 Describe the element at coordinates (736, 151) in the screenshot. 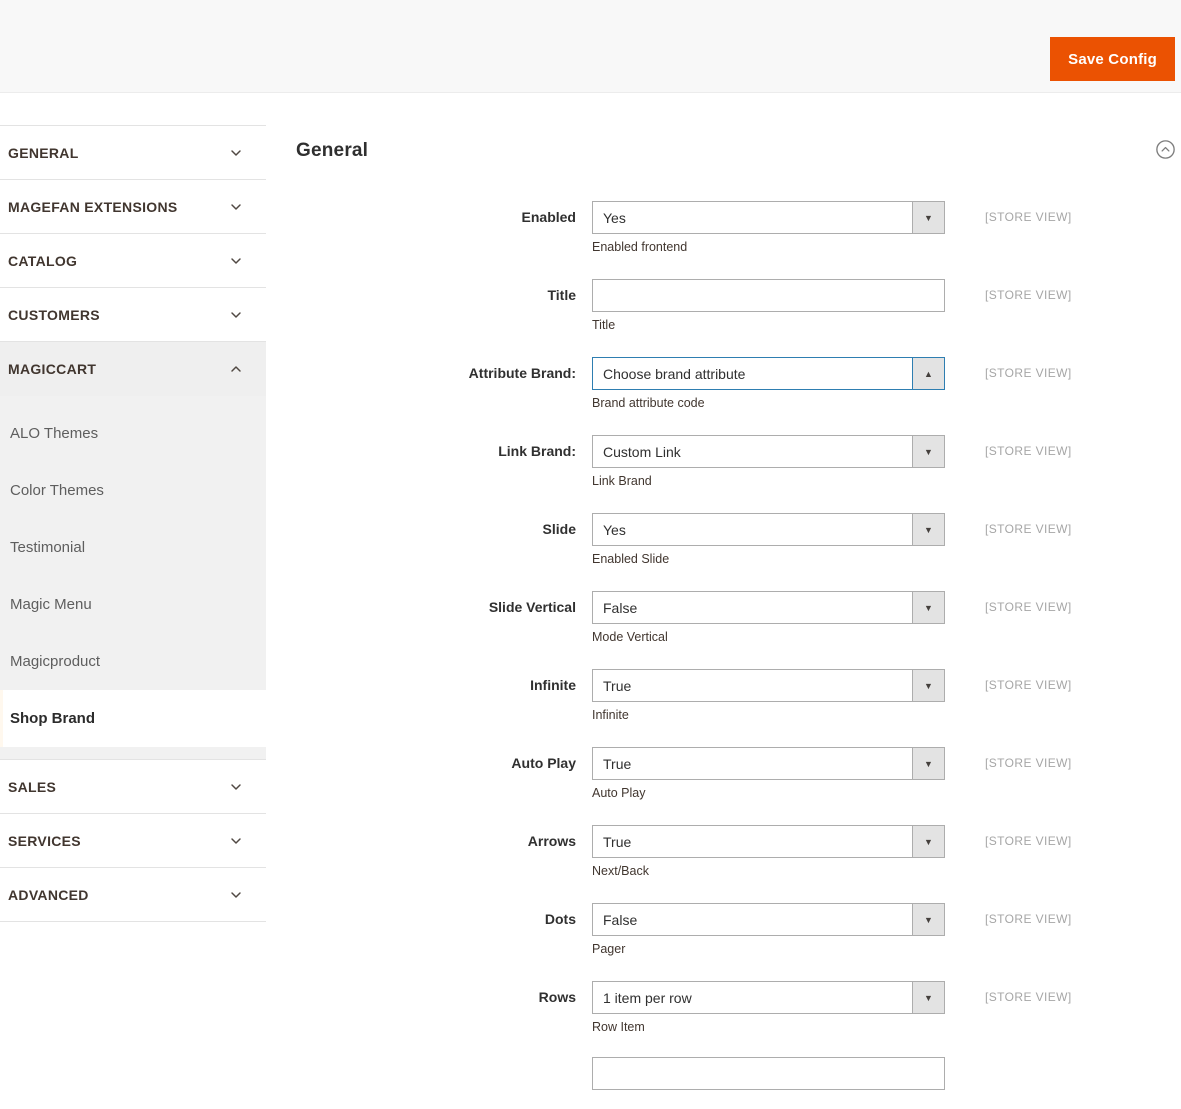

I see `section-header: General` at that location.